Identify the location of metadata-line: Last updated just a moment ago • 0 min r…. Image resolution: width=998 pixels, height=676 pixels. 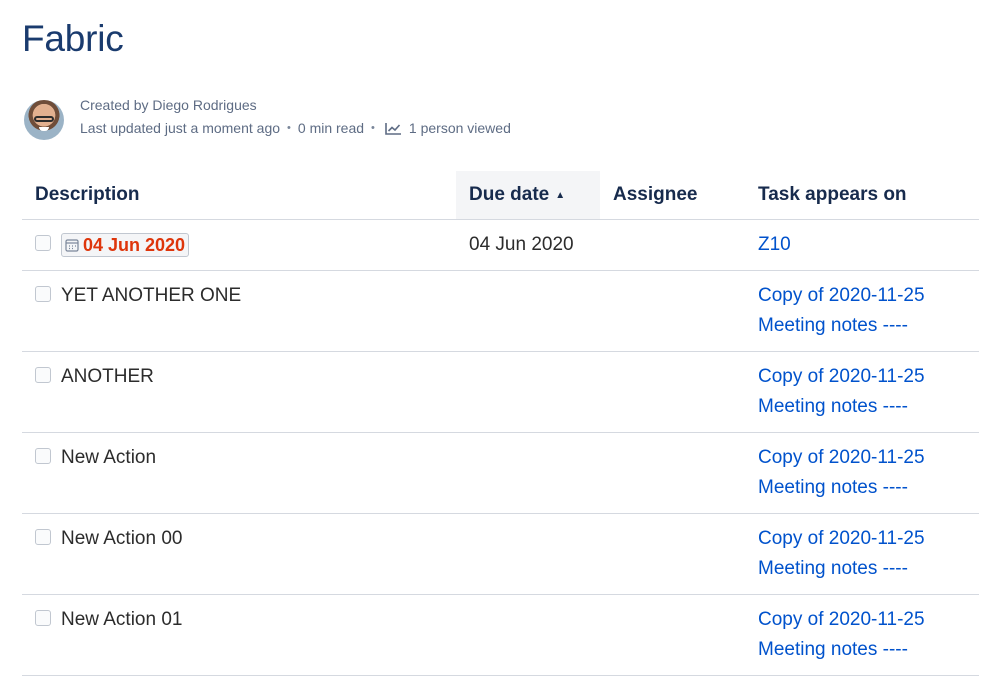
(295, 128).